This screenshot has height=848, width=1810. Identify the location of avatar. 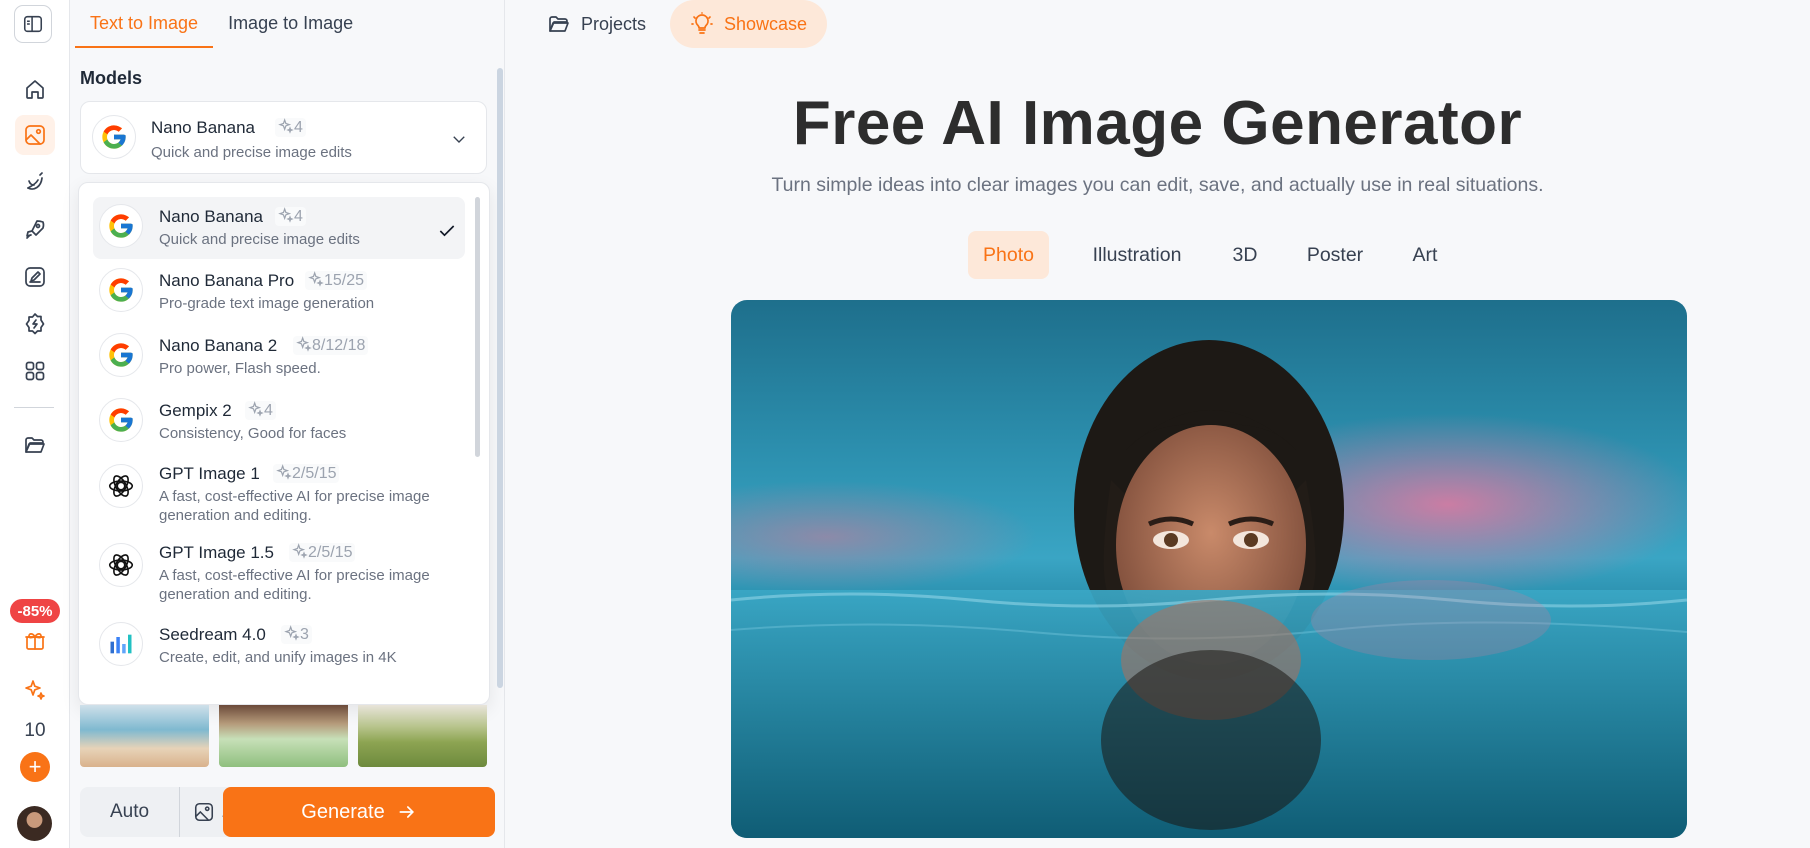
(34, 823).